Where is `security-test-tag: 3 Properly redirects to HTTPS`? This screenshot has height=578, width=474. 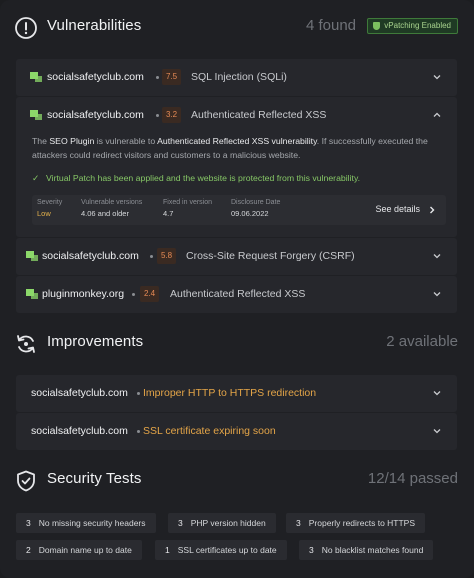 security-test-tag: 3 Properly redirects to HTTPS is located at coordinates (356, 523).